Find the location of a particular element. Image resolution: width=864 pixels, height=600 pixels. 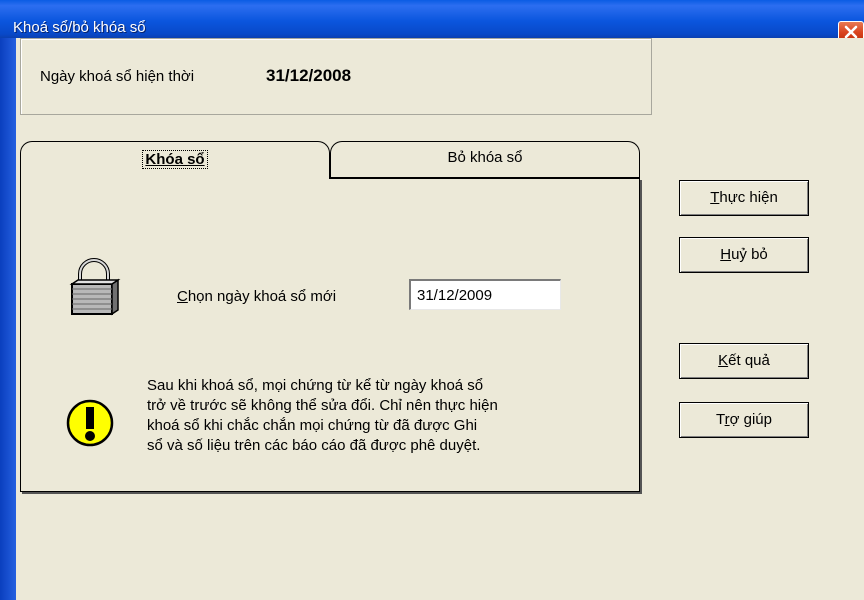

title-bar: Khoá sổ/bỏ khóa sổ is located at coordinates (432, 21).